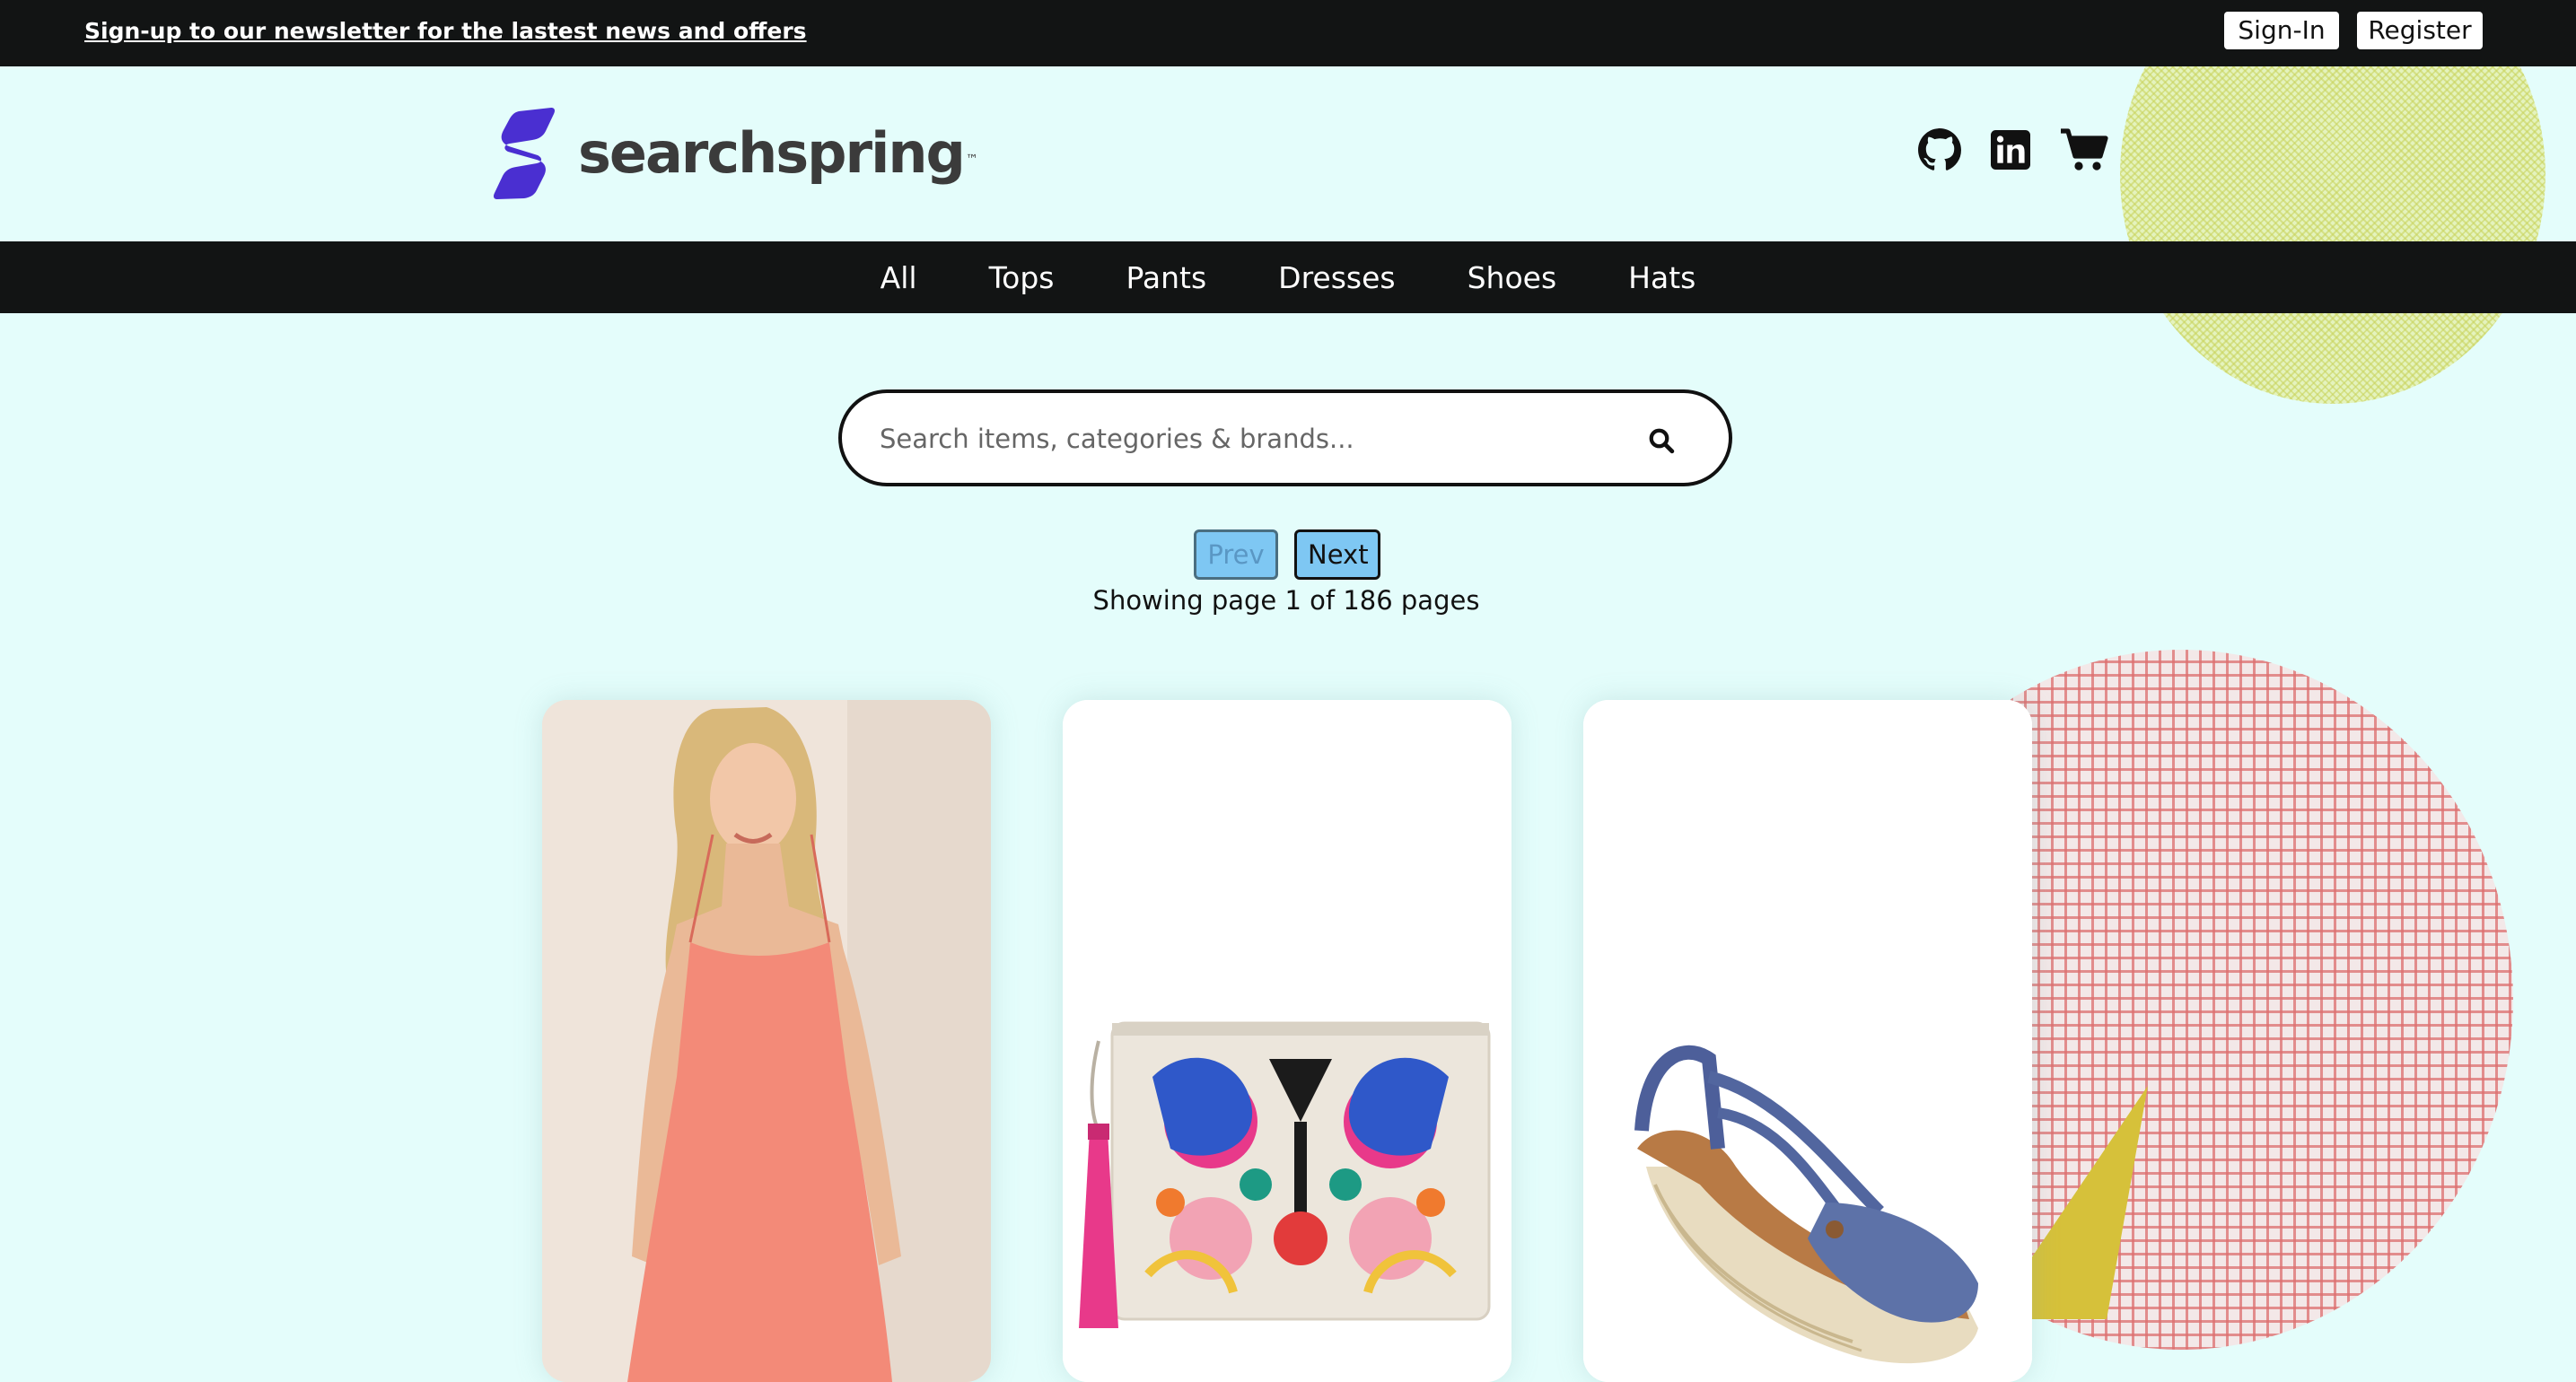  What do you see at coordinates (524, 153) in the screenshot?
I see `searchspring-logo-icon` at bounding box center [524, 153].